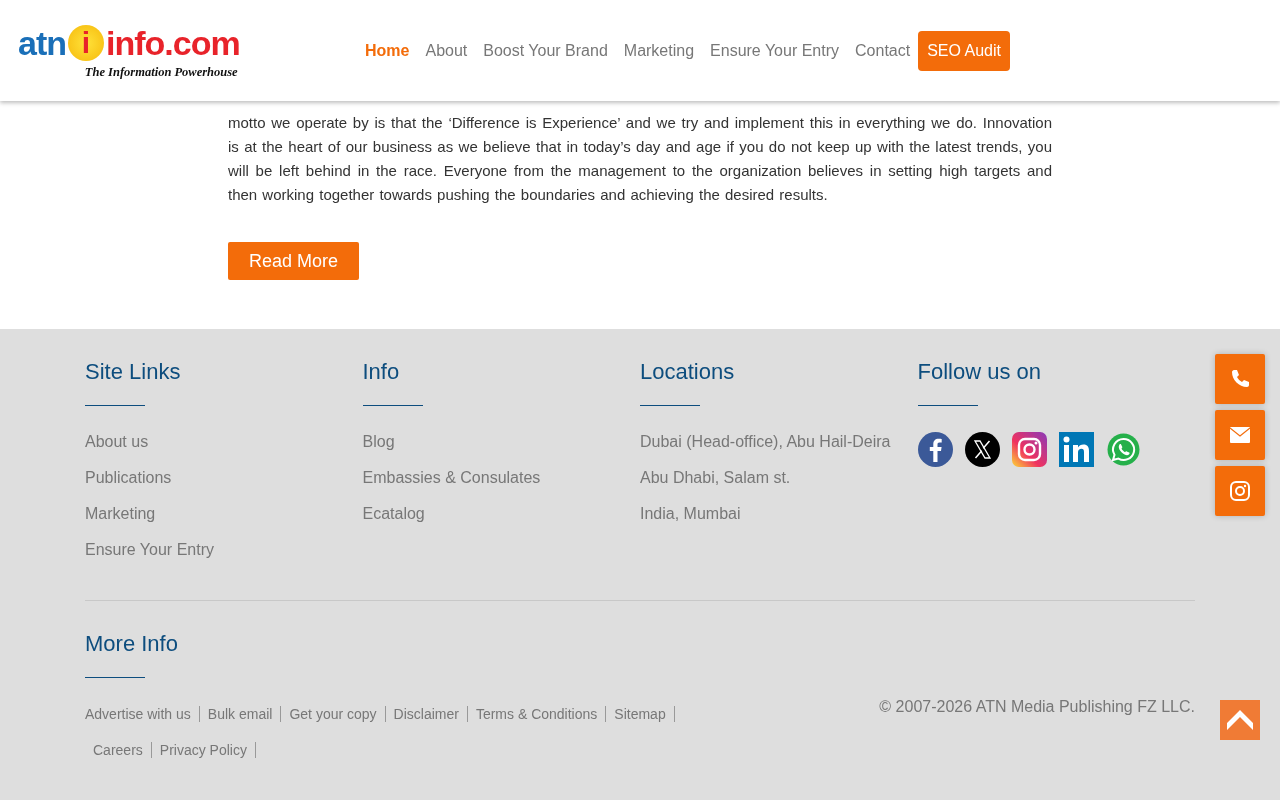 The image size is (1280, 800). What do you see at coordinates (224, 478) in the screenshot?
I see `footer-link: Publications` at bounding box center [224, 478].